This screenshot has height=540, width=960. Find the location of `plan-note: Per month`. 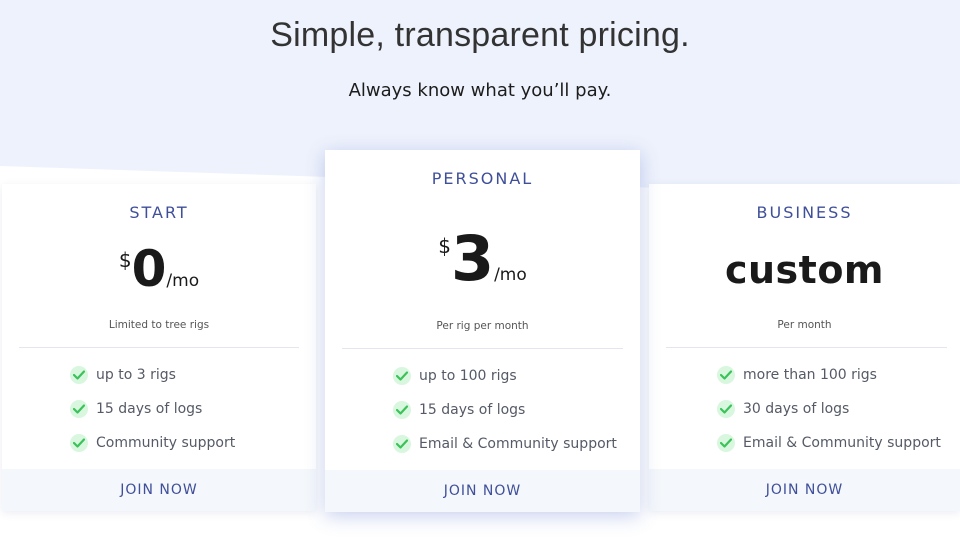

plan-note: Per month is located at coordinates (804, 325).